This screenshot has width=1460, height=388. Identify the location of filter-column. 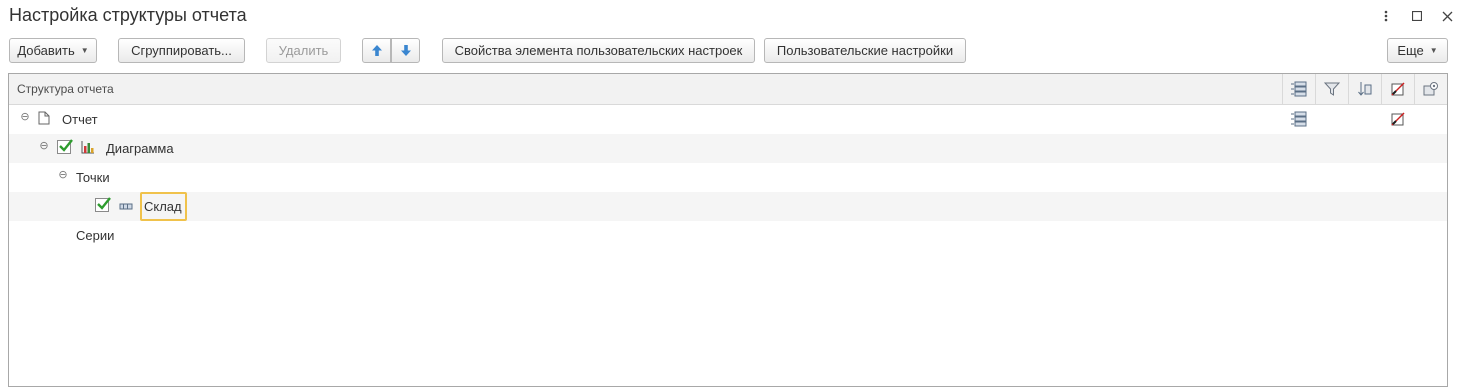
(1331, 89).